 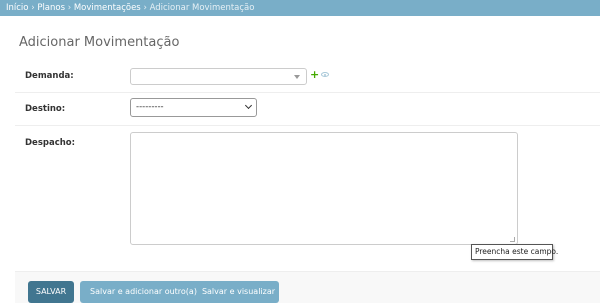 What do you see at coordinates (45, 109) in the screenshot?
I see `destino-label: Destino:` at bounding box center [45, 109].